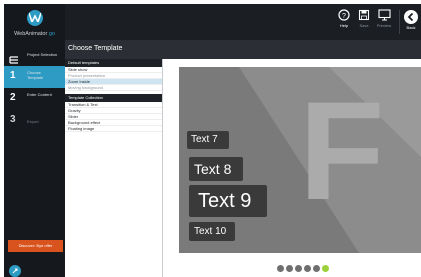 The height and width of the screenshot is (277, 421). Describe the element at coordinates (384, 15) in the screenshot. I see `monitor-icon` at that location.